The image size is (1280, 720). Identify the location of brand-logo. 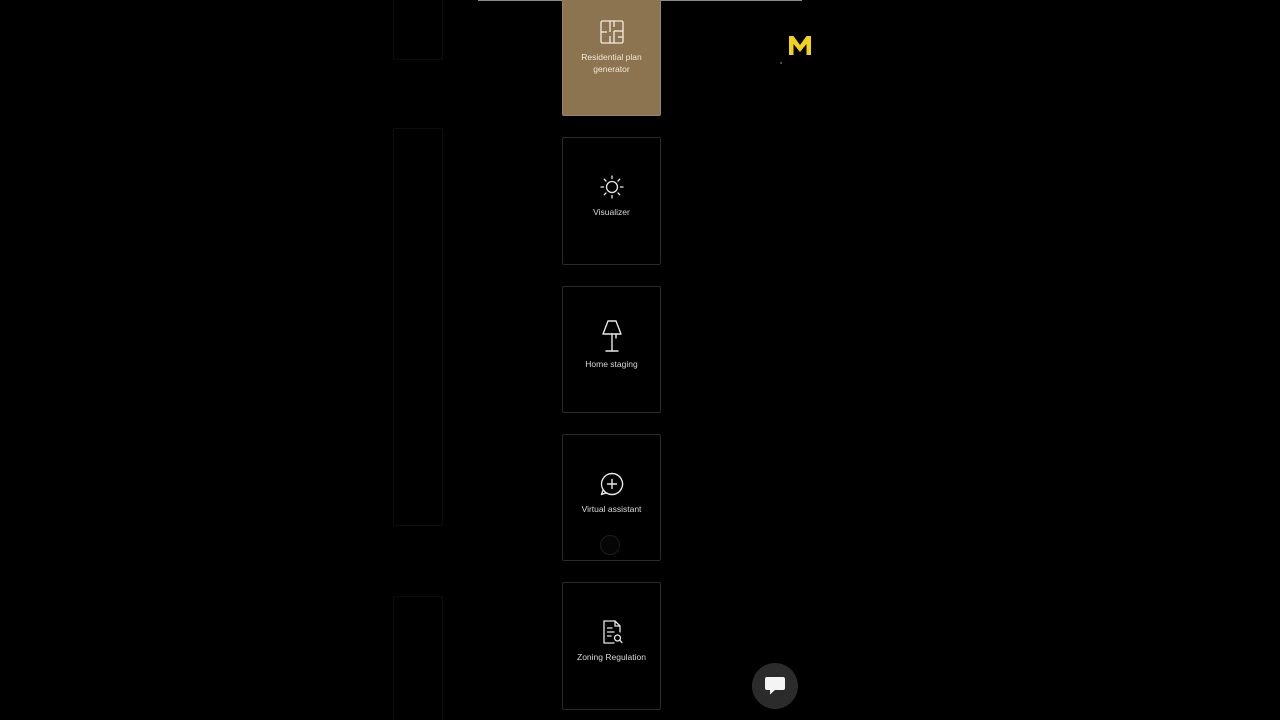
(800, 45).